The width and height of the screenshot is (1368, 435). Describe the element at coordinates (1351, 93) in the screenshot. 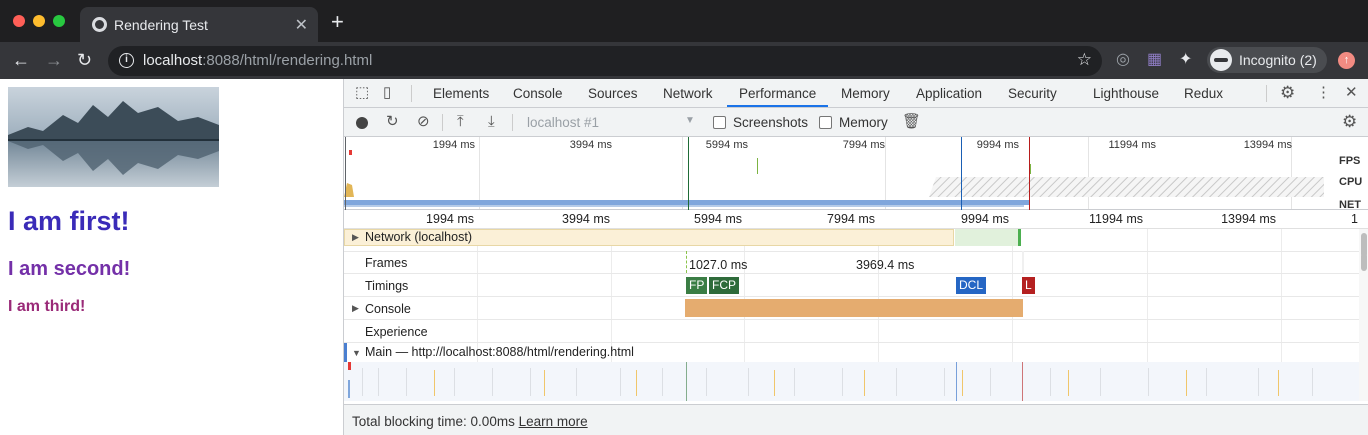

I see `close-devtools-icon: ✕` at that location.